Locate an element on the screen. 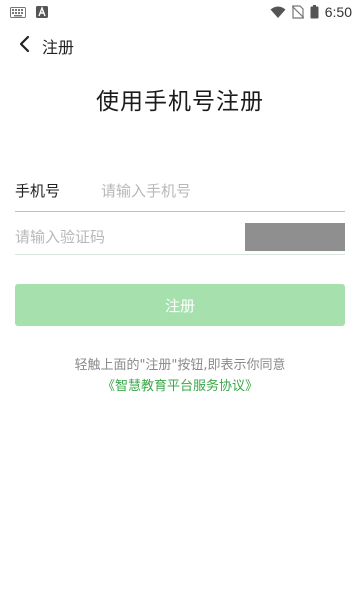 This screenshot has width=360, height=600. no-sim-icon is located at coordinates (297, 12).